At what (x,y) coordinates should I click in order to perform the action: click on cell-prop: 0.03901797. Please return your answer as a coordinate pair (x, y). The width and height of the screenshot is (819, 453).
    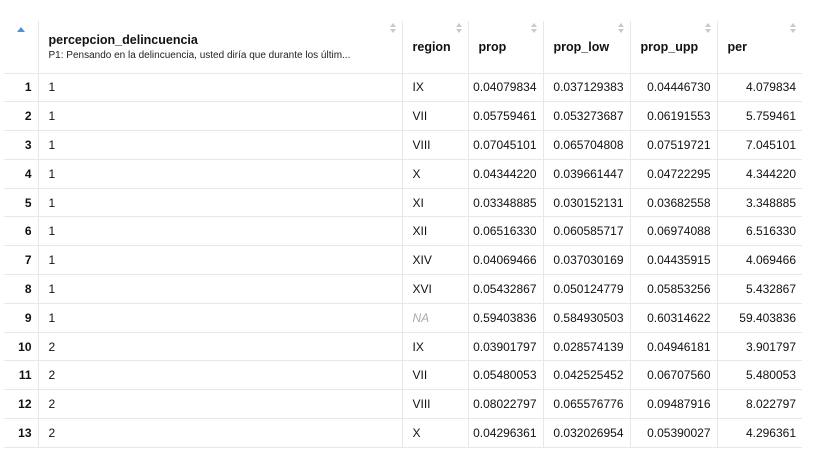
    Looking at the image, I should click on (505, 347).